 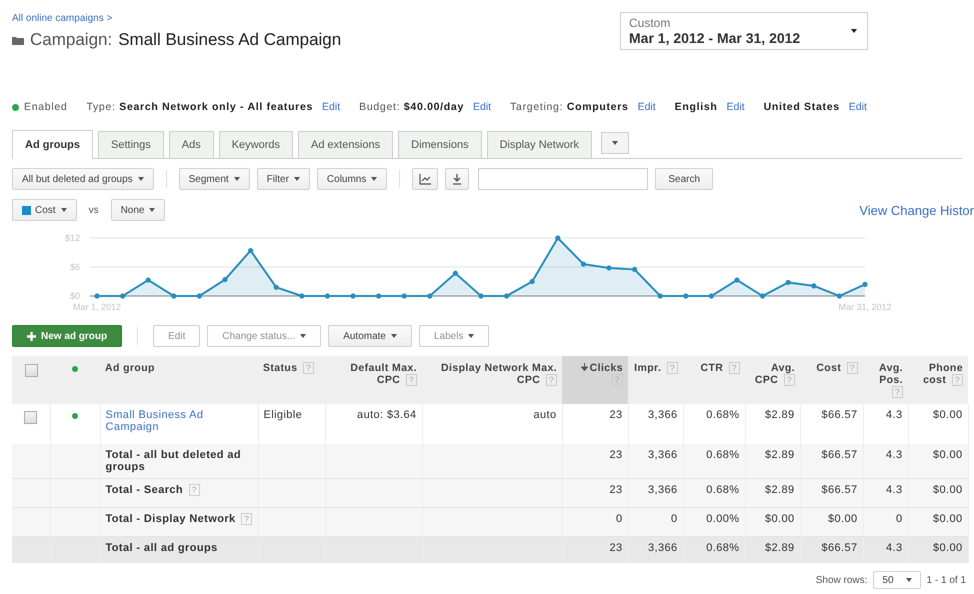 I want to click on column-header: Display Network Max. CPC ?, so click(x=492, y=380).